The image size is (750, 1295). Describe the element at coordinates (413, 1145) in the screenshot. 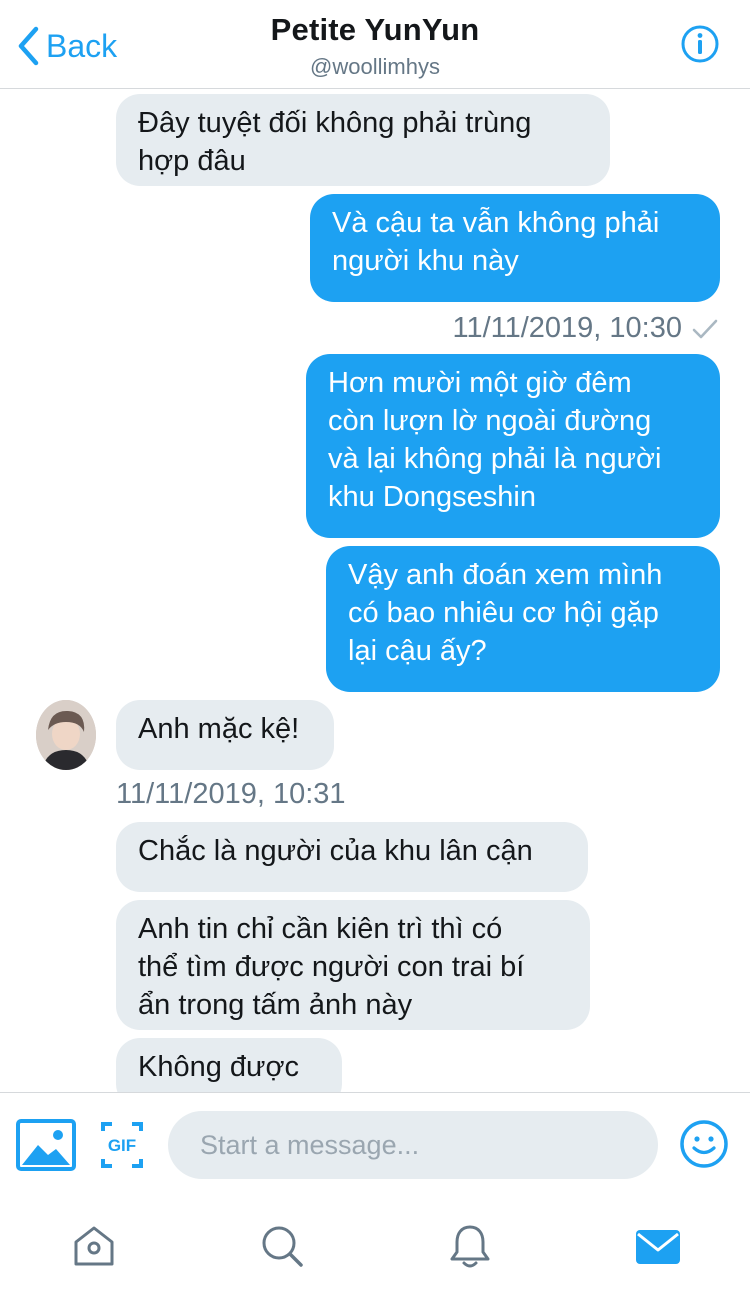

I see `message-input` at that location.